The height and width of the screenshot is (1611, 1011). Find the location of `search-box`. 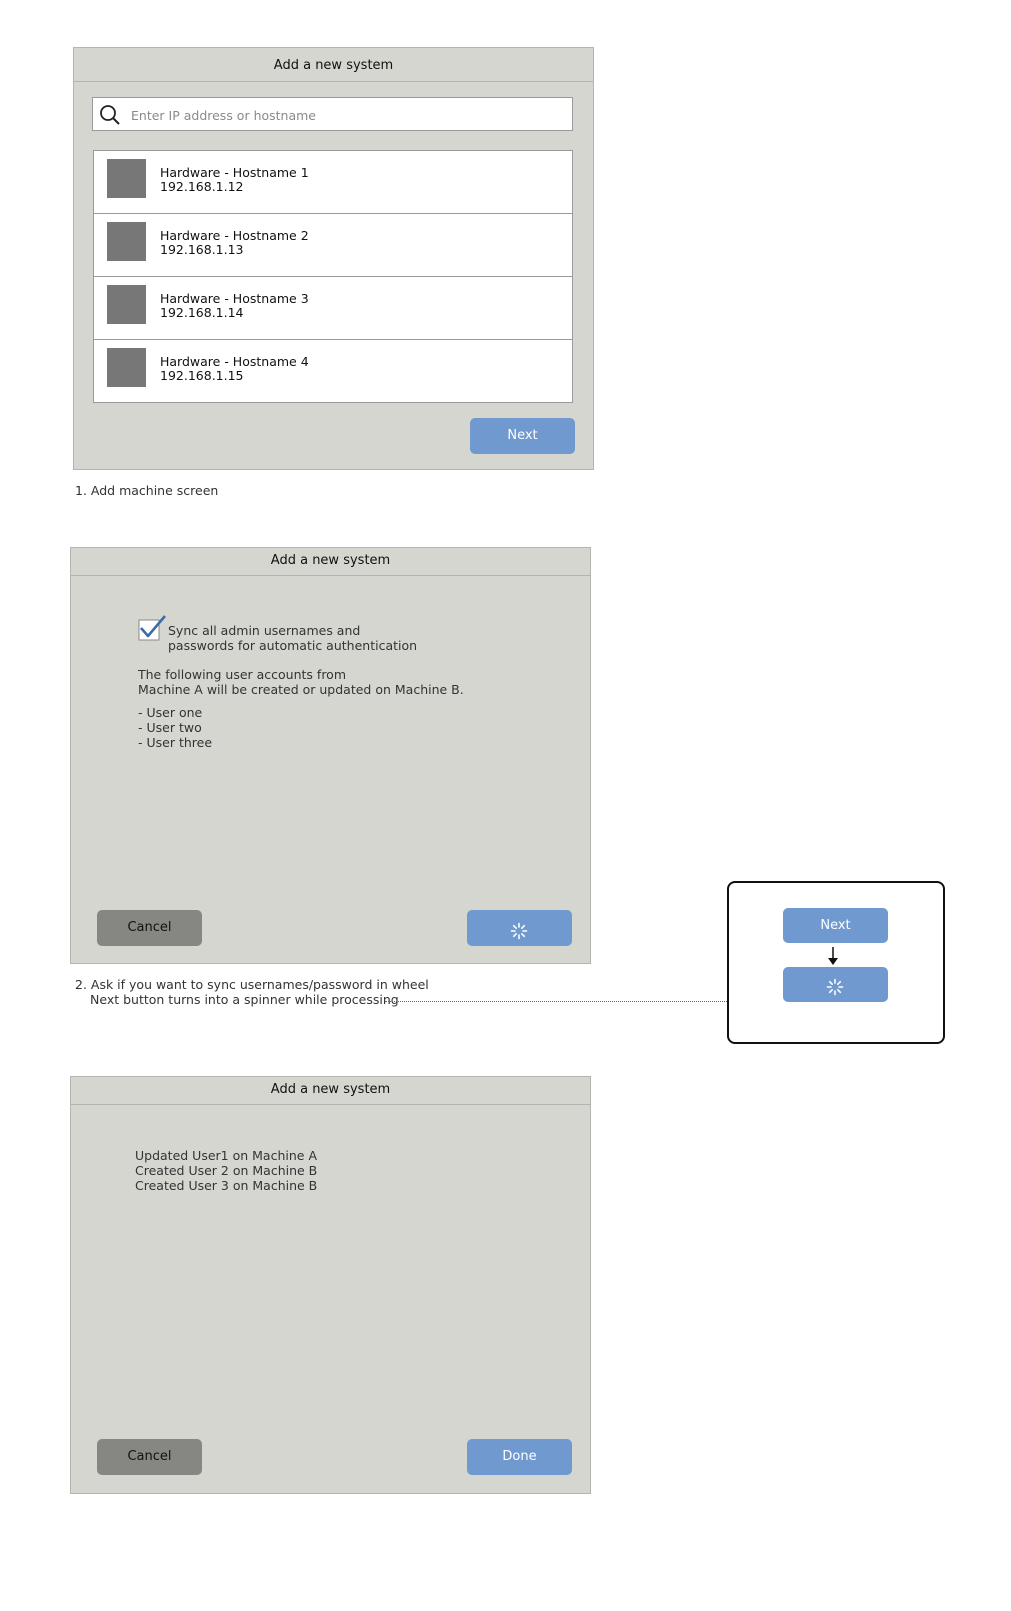

search-box is located at coordinates (332, 114).